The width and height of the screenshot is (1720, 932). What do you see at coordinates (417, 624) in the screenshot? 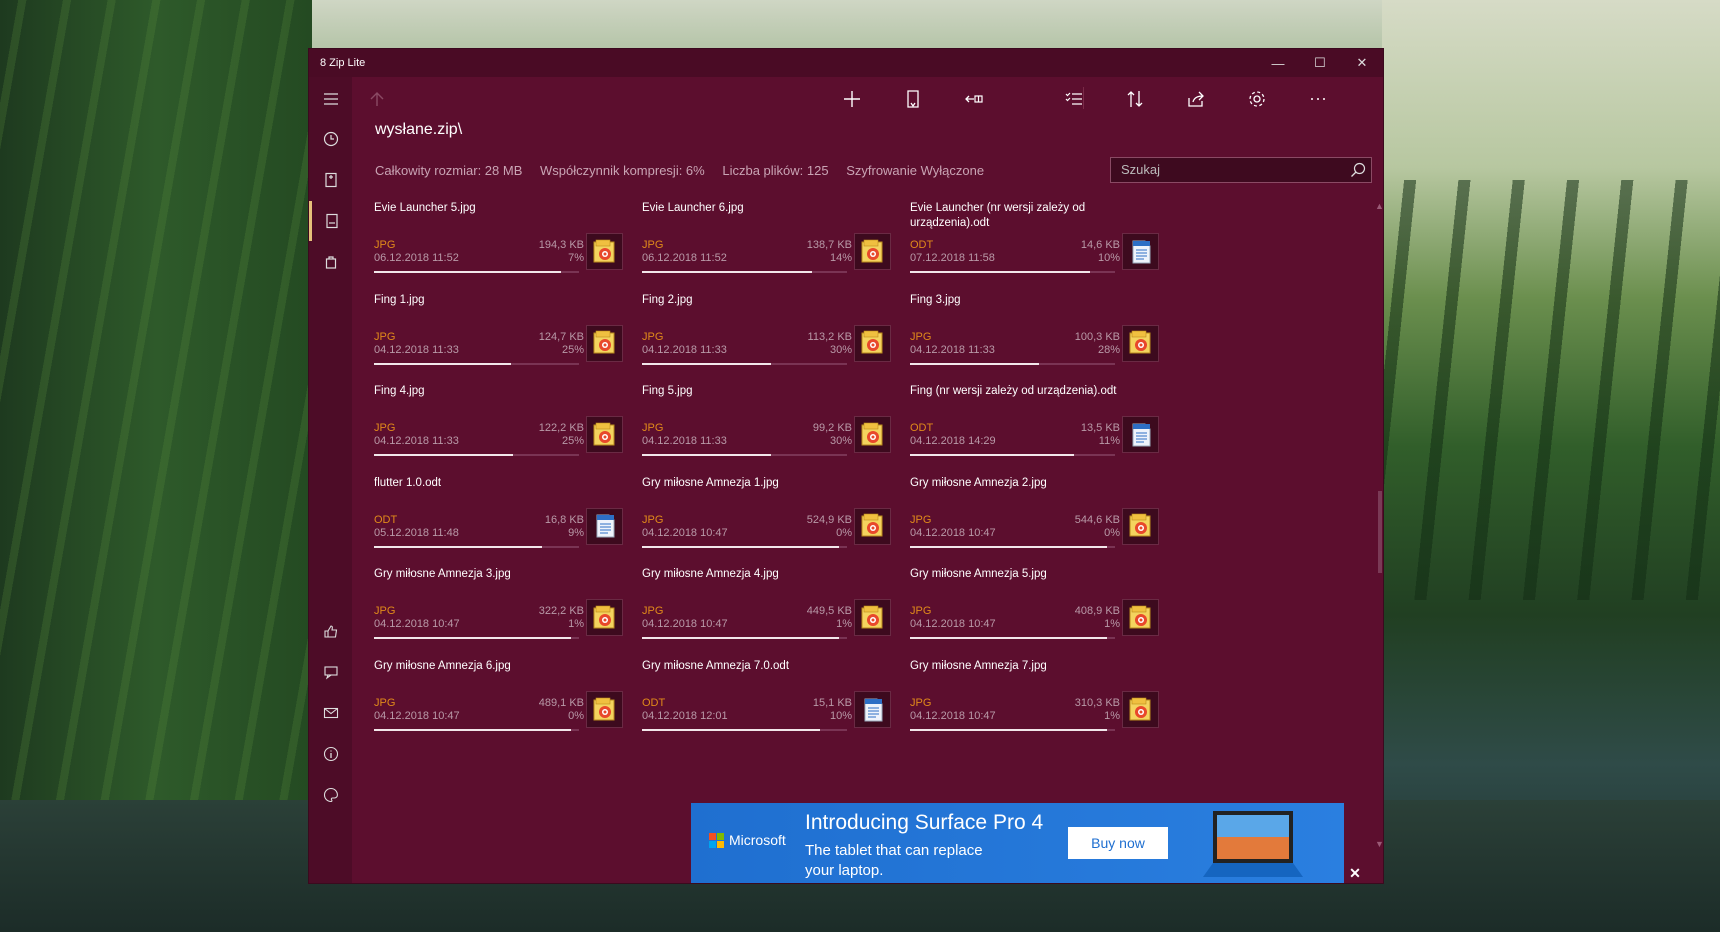
I see `file-date: 04.12.2018 10:47` at bounding box center [417, 624].